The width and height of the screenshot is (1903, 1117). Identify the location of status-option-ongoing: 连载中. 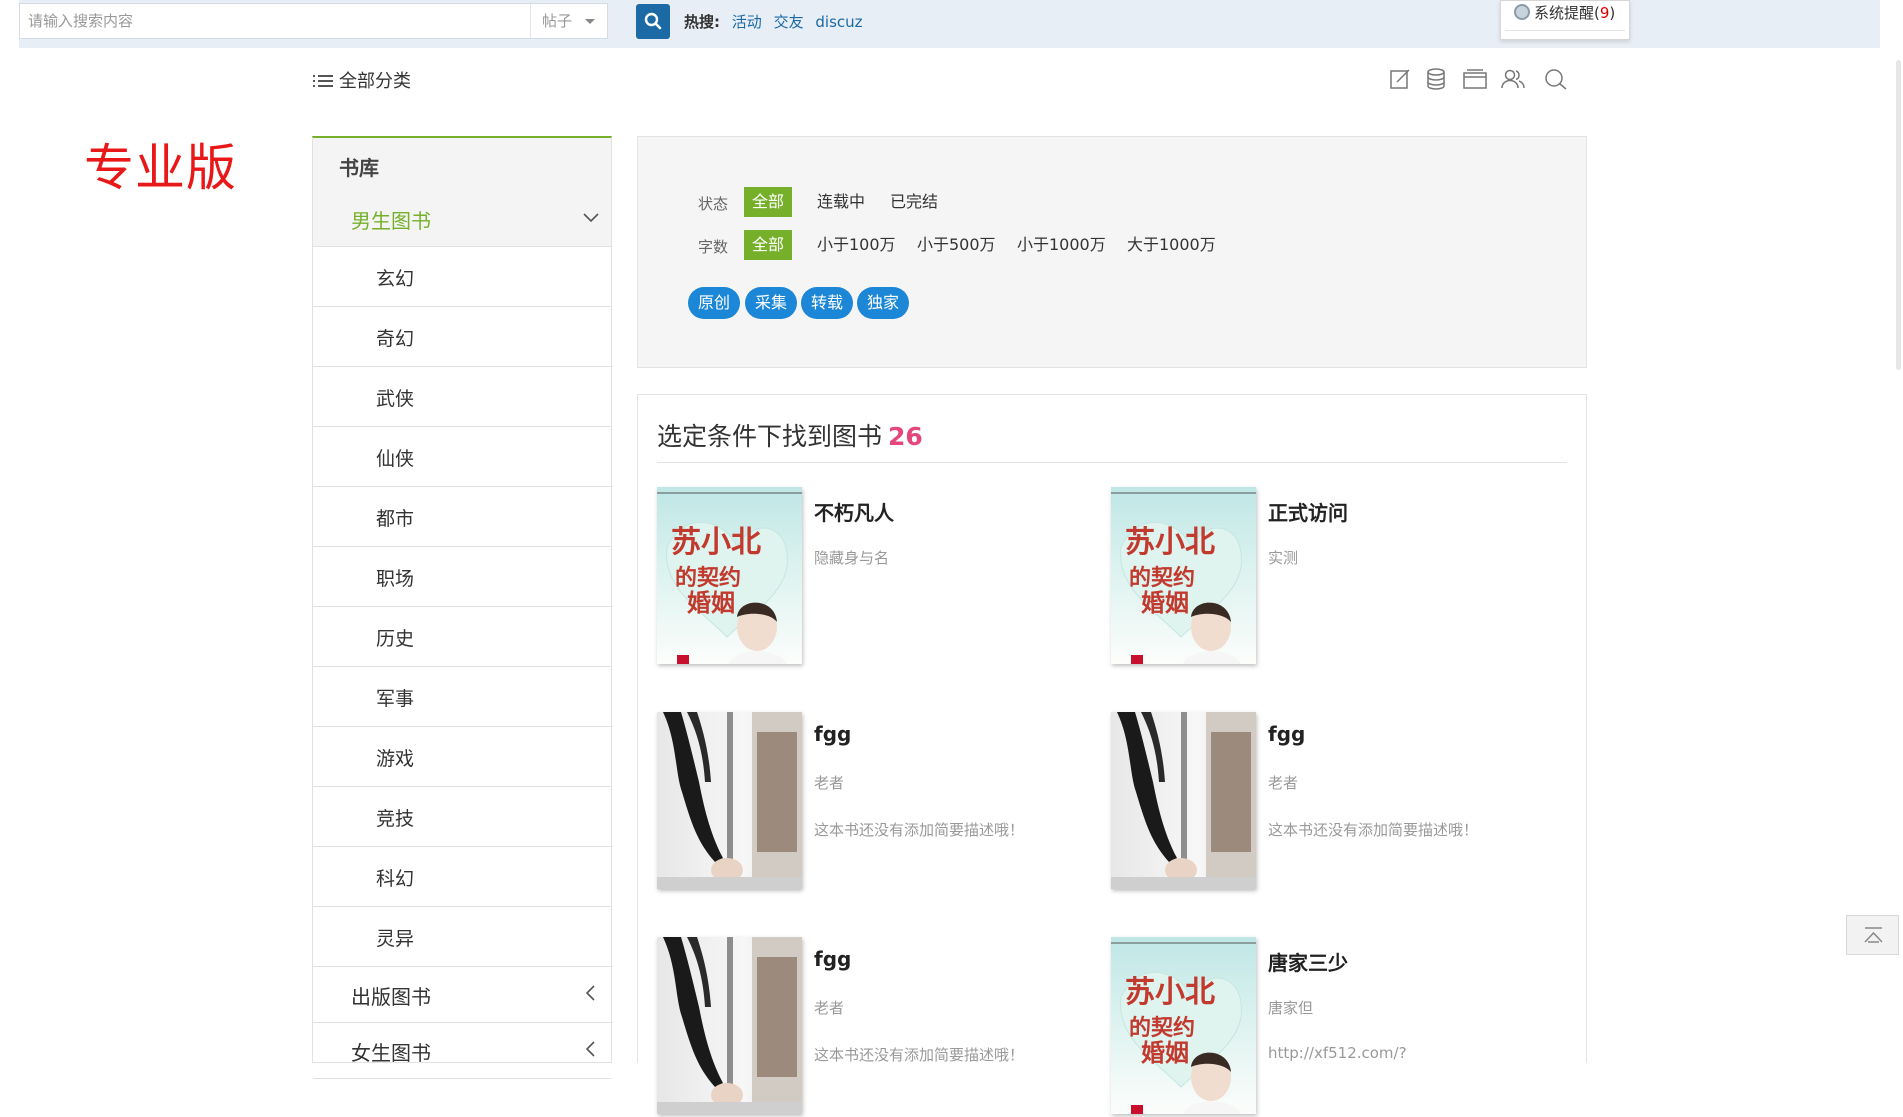
(841, 202).